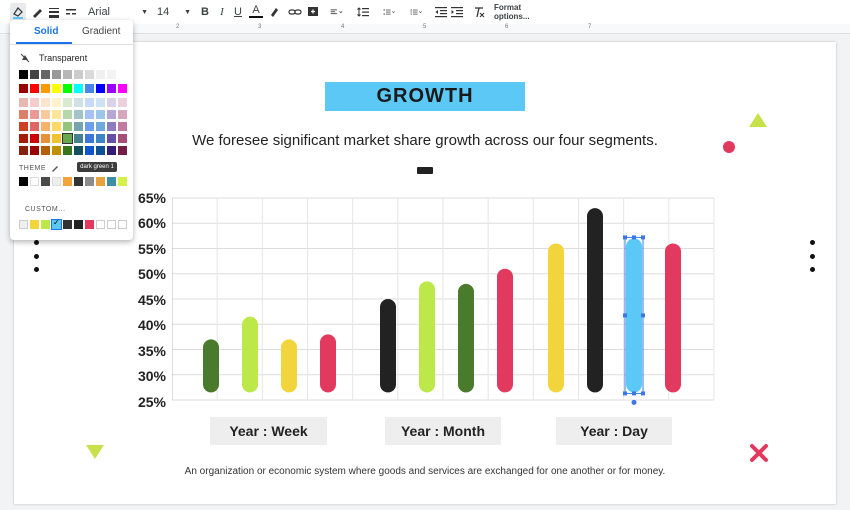  What do you see at coordinates (390, 12) in the screenshot?
I see `numbered-list-icon` at bounding box center [390, 12].